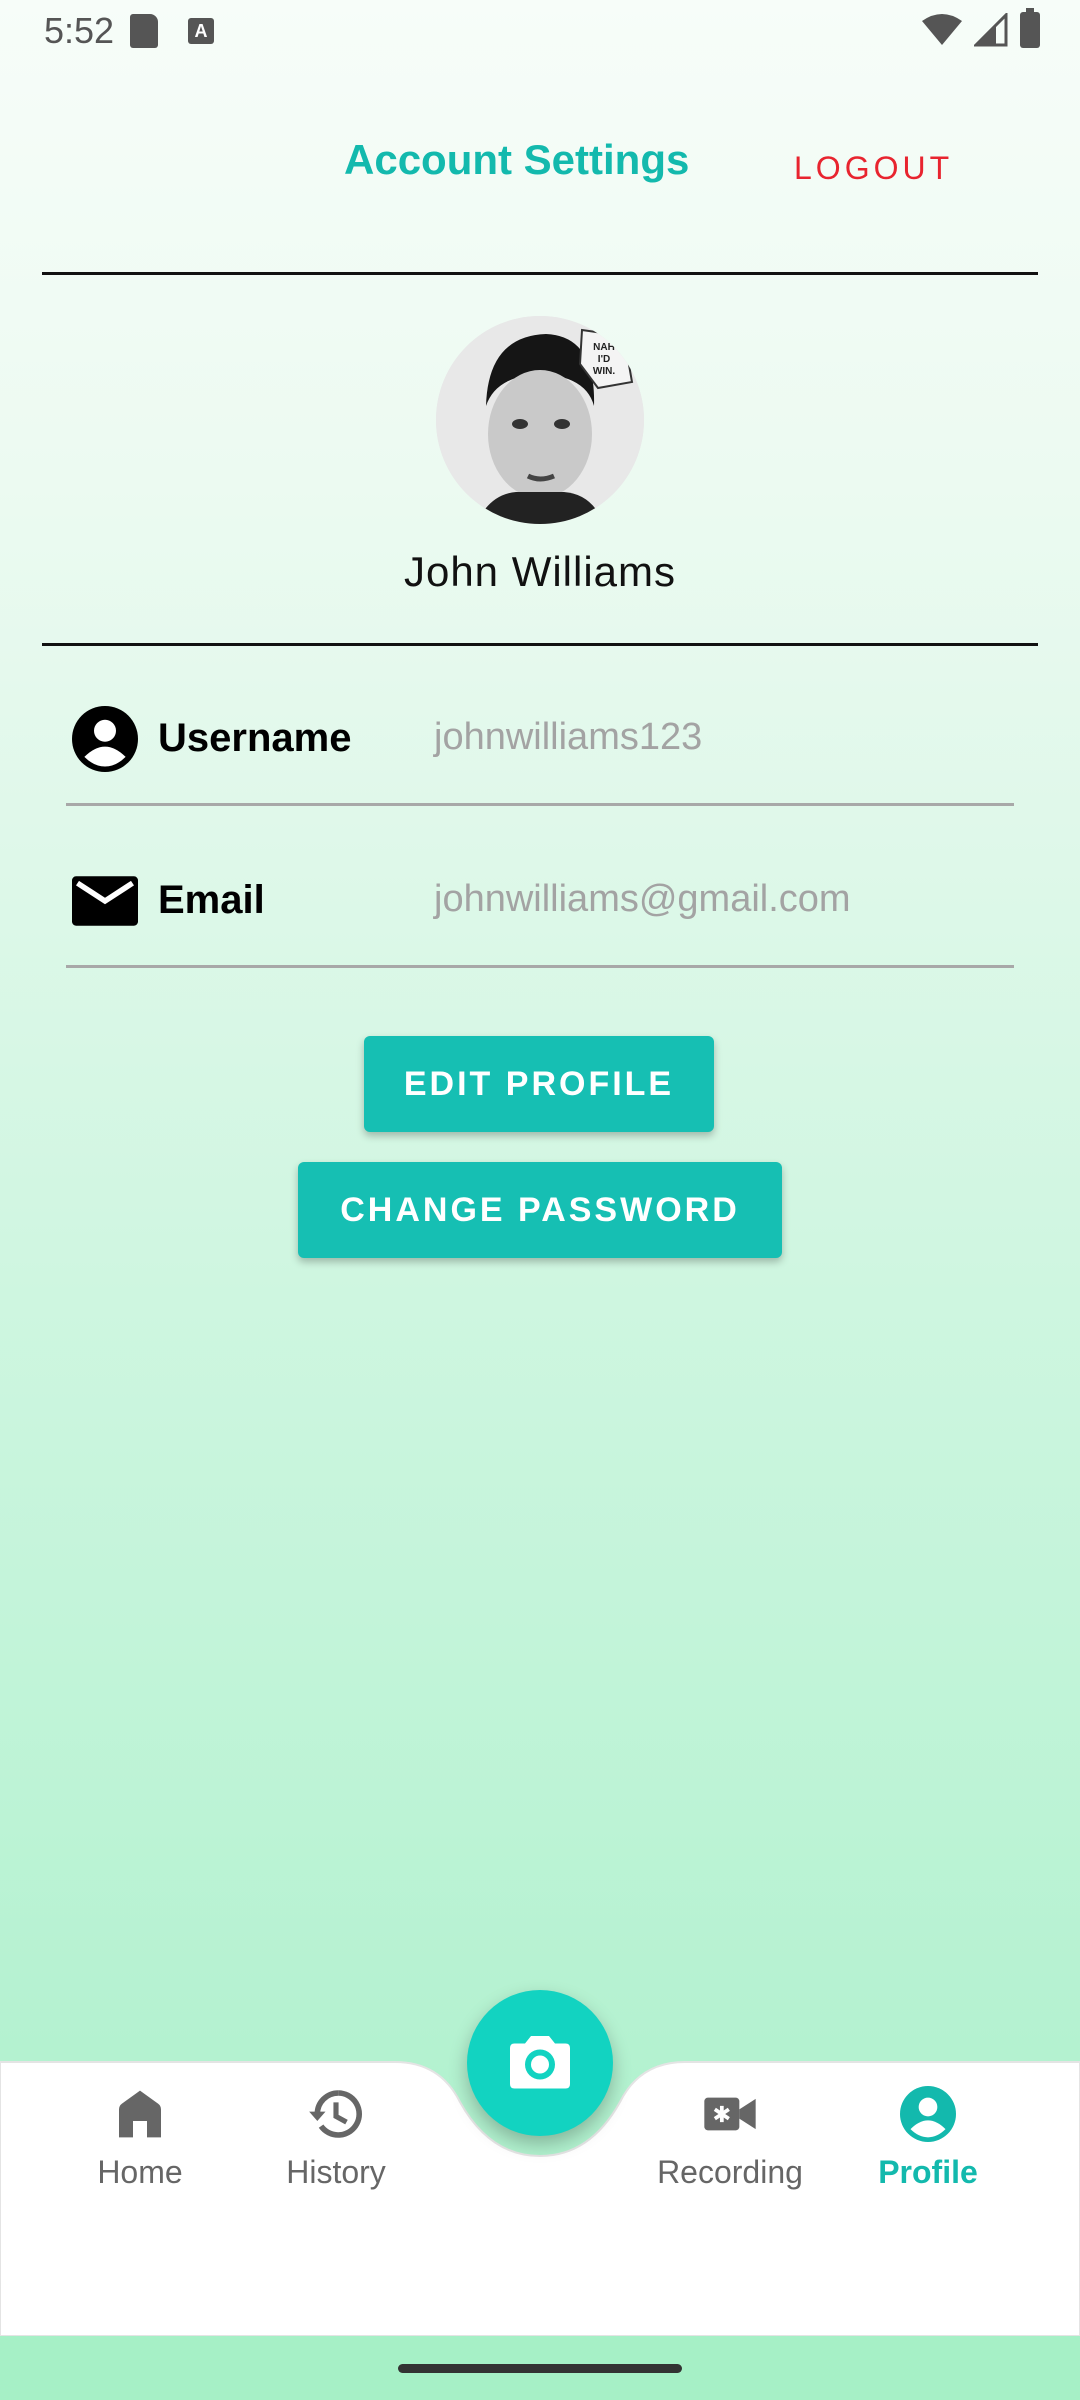  I want to click on avatar-photo: NAH I'D WIN., so click(540, 420).